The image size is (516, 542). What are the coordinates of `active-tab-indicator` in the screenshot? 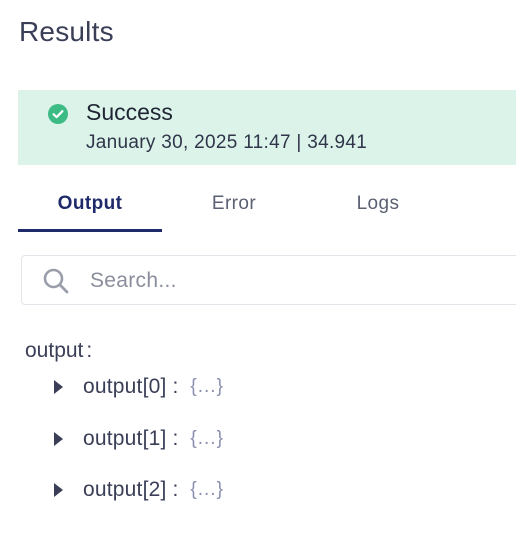 It's located at (90, 230).